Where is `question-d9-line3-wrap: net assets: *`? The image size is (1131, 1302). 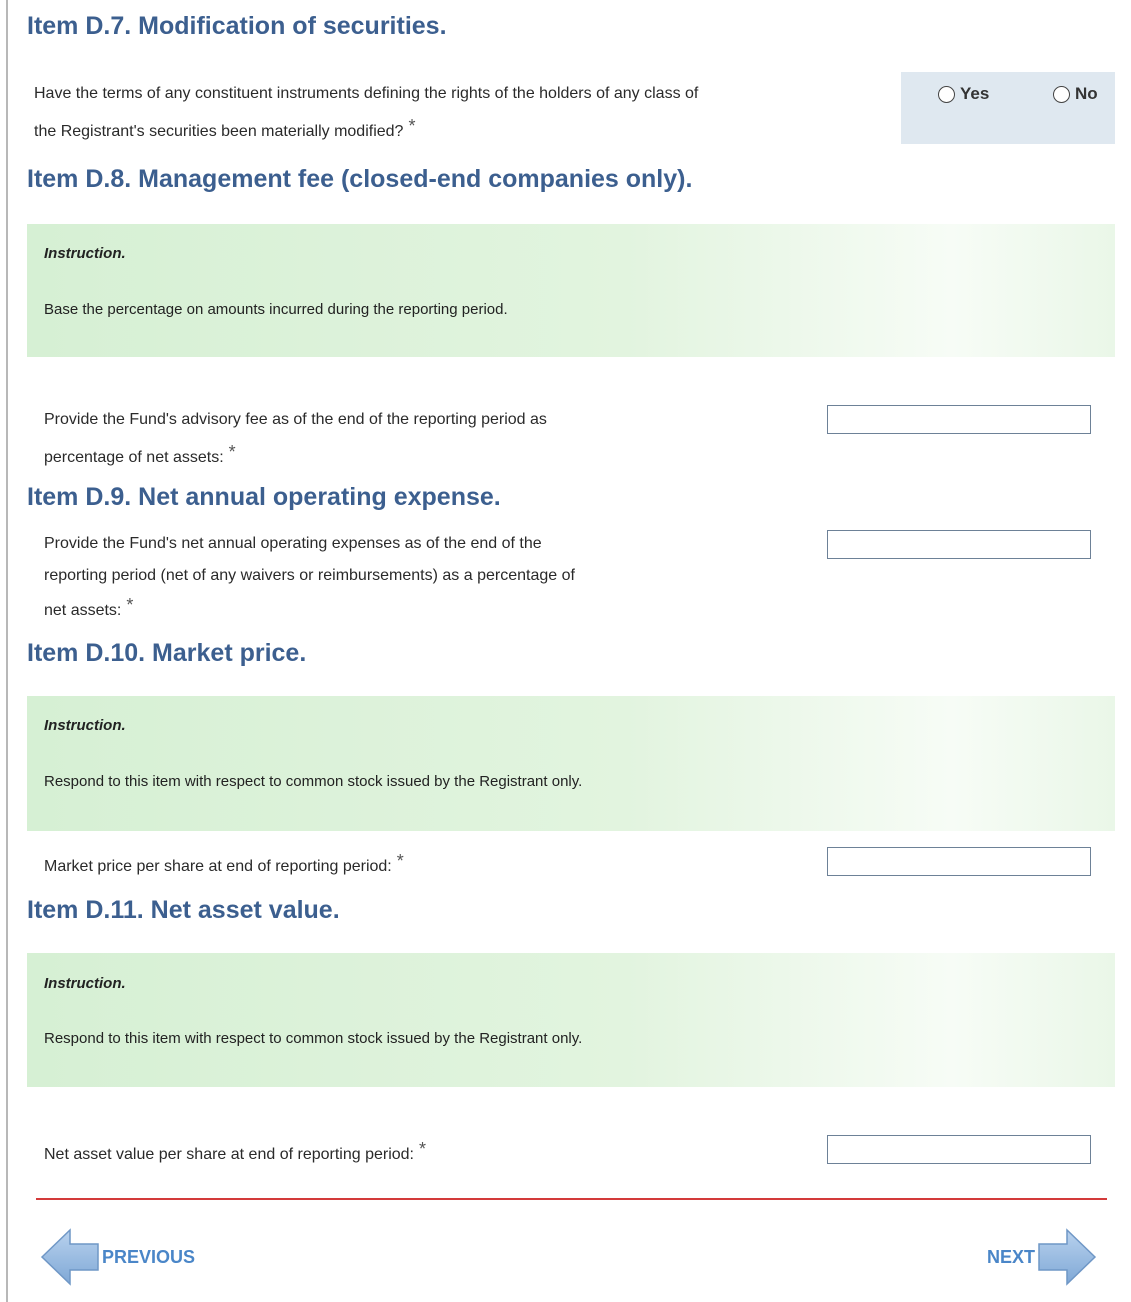
question-d9-line3-wrap: net assets: * is located at coordinates (309, 608).